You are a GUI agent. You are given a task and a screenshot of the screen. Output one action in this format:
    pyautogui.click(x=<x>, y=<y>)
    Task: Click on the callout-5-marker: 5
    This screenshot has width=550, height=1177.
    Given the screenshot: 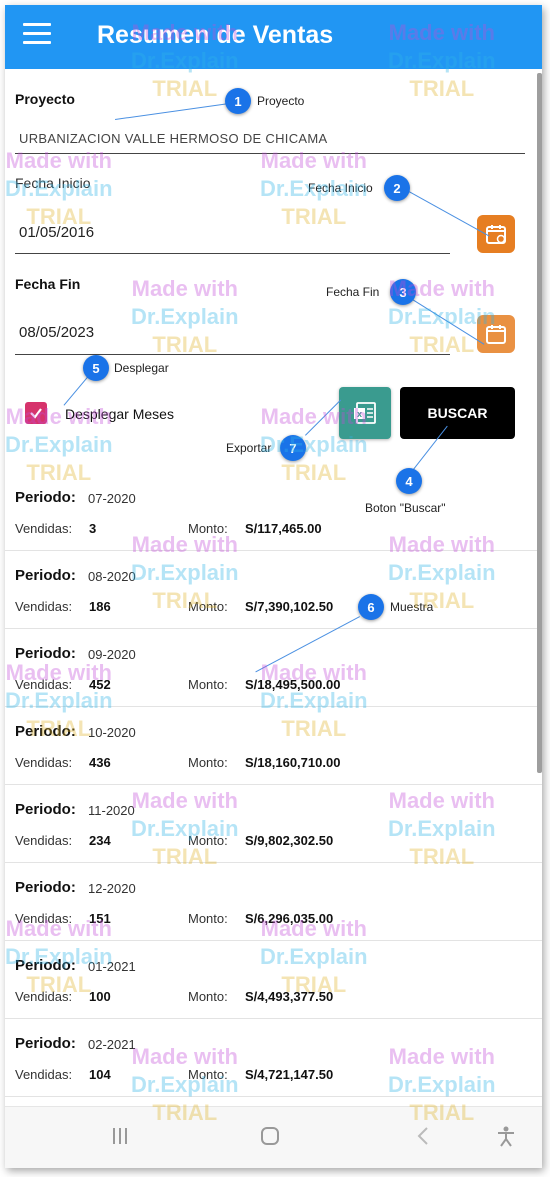 What is the action you would take?
    pyautogui.click(x=96, y=368)
    